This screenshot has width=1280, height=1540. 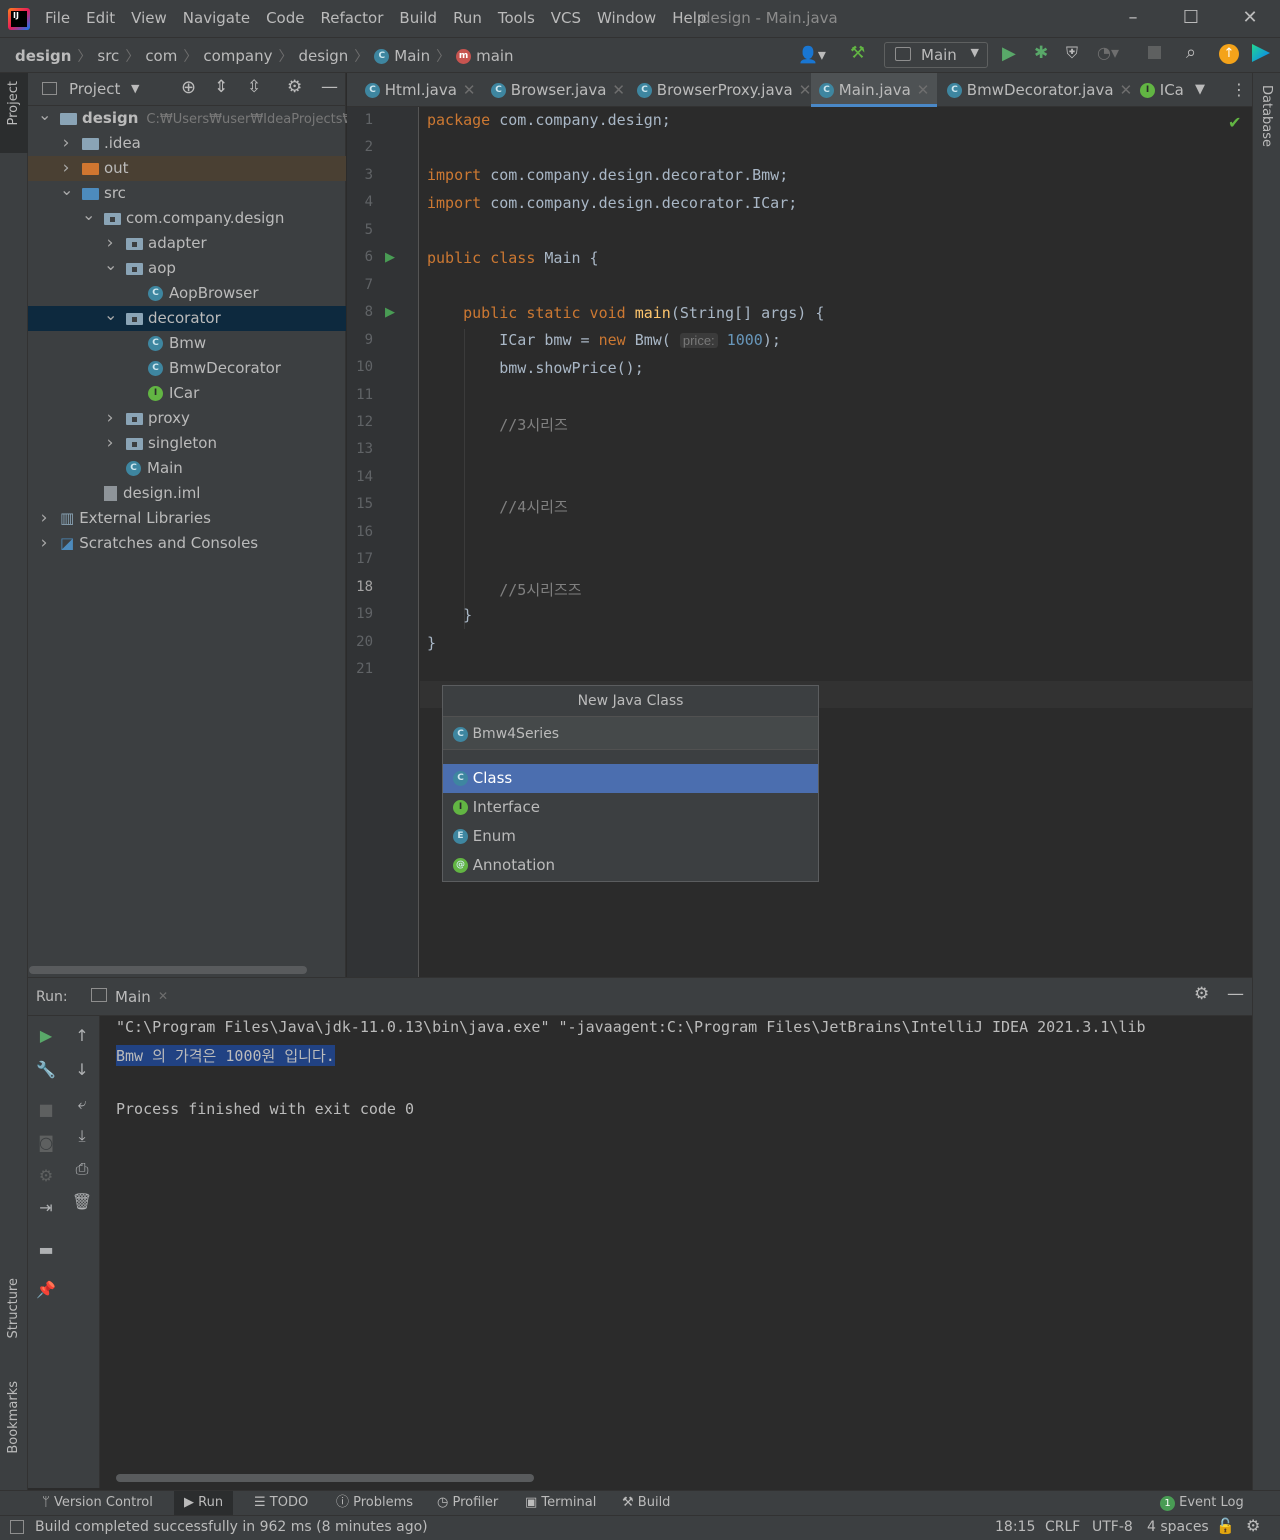 What do you see at coordinates (187, 218) in the screenshot?
I see `tree-item-com-company-design: ⌄ com.company.design` at bounding box center [187, 218].